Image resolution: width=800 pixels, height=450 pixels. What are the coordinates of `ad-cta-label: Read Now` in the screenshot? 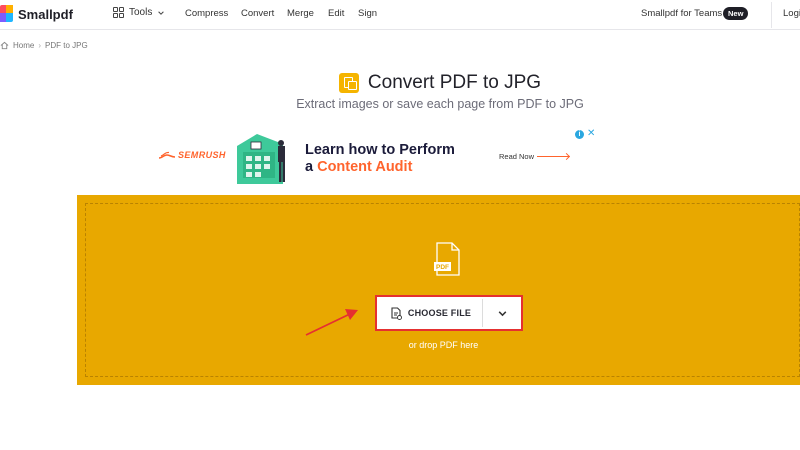 It's located at (517, 156).